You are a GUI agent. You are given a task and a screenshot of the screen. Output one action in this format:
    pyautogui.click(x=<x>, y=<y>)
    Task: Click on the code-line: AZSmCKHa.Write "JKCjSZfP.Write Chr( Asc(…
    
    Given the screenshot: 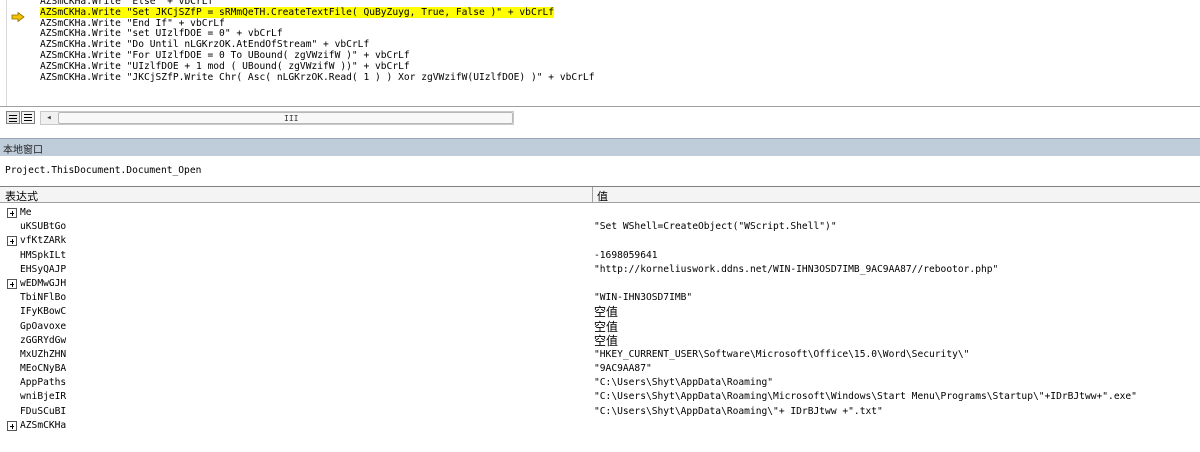 What is the action you would take?
    pyautogui.click(x=620, y=77)
    